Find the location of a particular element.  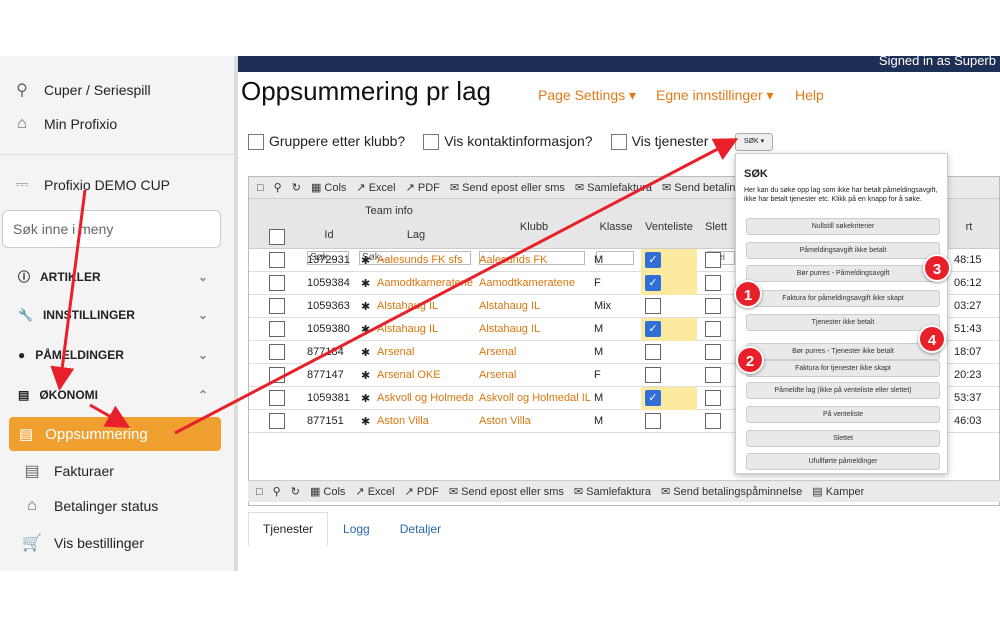

header-slett: Slett is located at coordinates (716, 227).